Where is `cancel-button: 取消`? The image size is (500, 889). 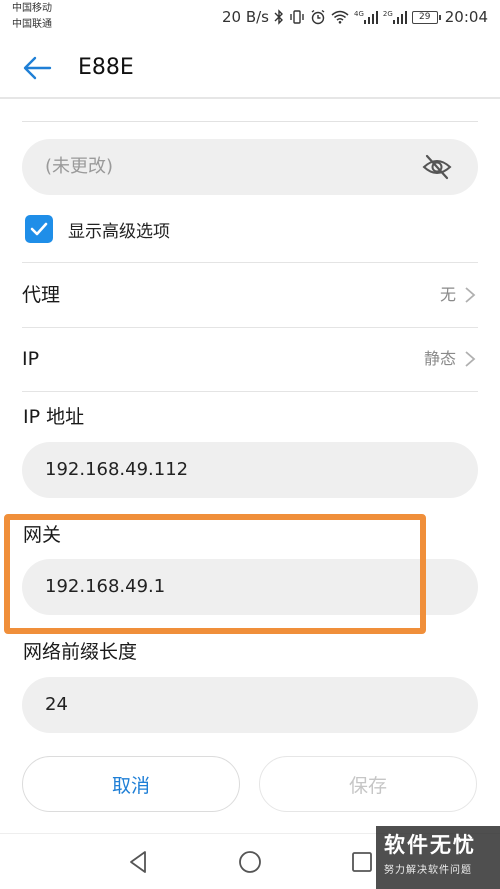
cancel-button: 取消 is located at coordinates (131, 784).